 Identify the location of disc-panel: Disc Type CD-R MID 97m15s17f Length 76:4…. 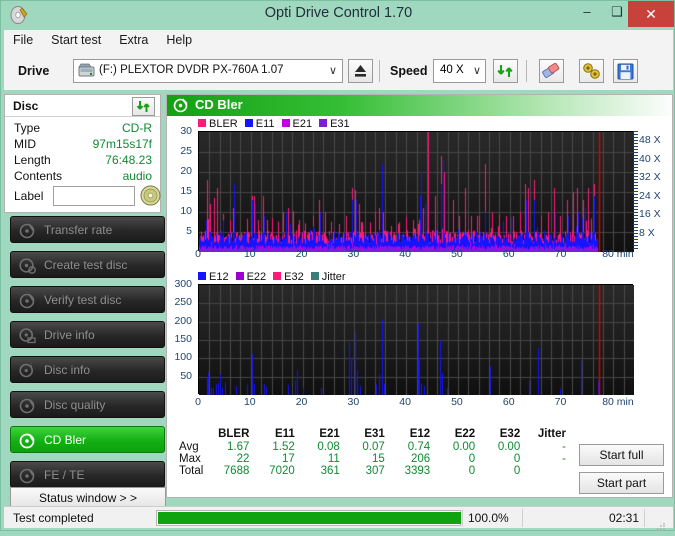
(82, 153).